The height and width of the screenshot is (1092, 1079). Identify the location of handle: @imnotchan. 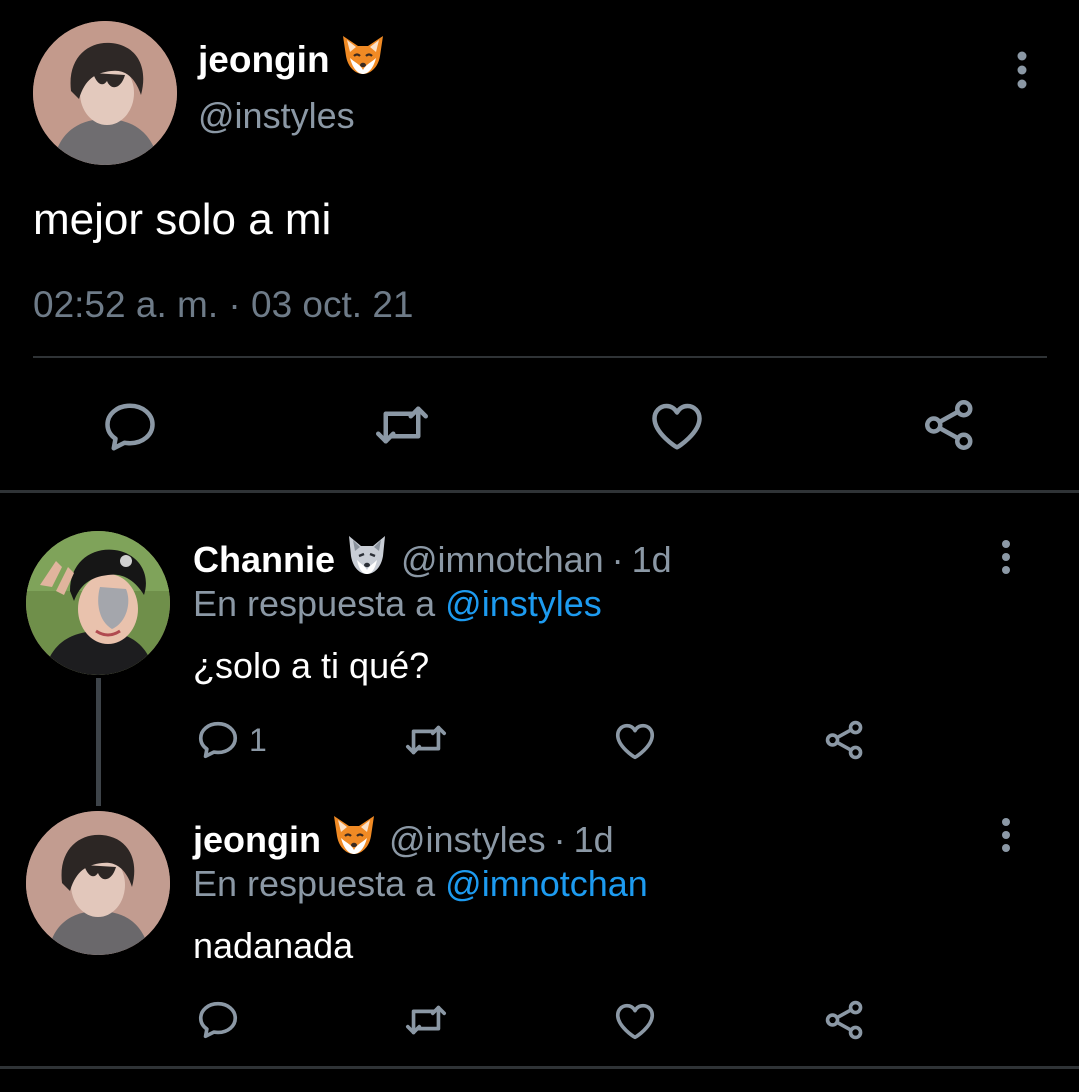
(502, 560).